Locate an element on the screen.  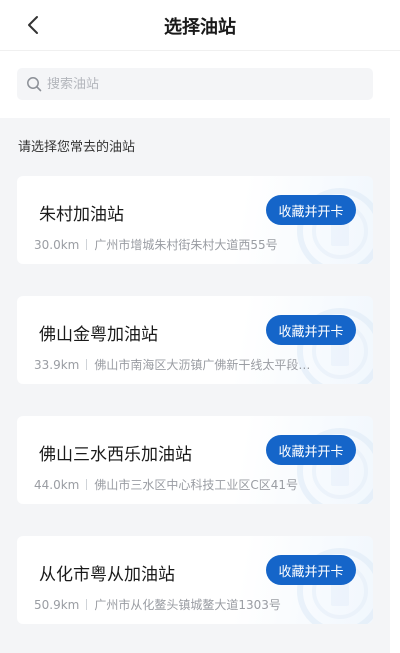
station-name: 佛山三水西乐加油站 is located at coordinates (115, 455).